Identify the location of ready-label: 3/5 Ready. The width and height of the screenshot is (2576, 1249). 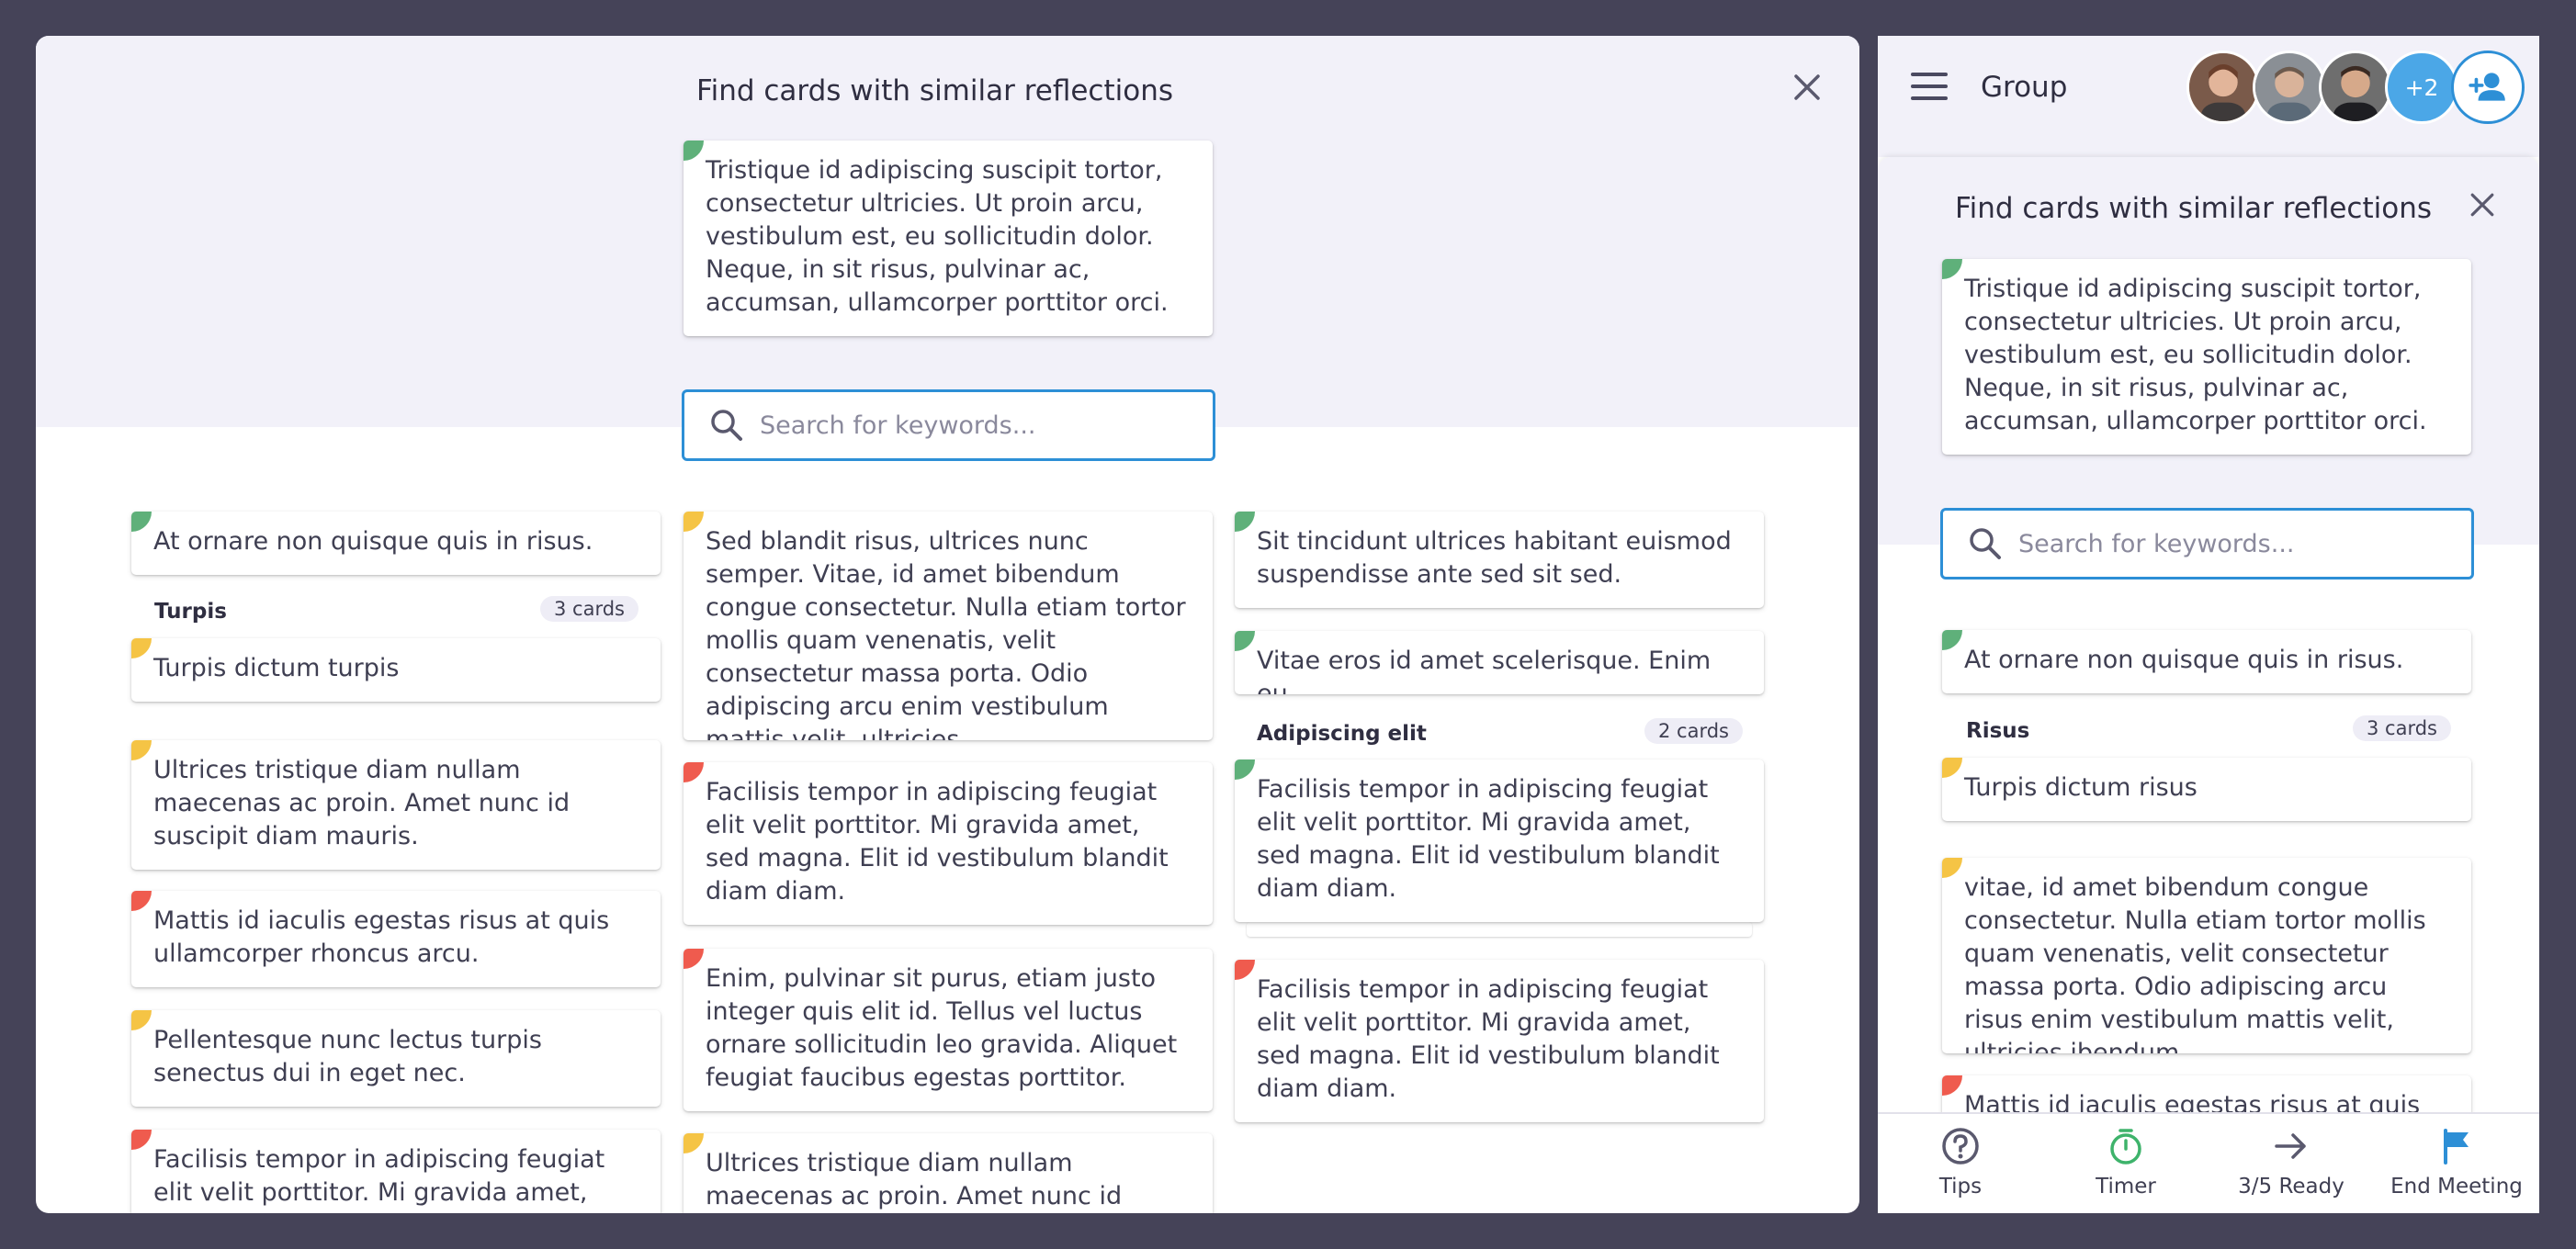
(2291, 1186).